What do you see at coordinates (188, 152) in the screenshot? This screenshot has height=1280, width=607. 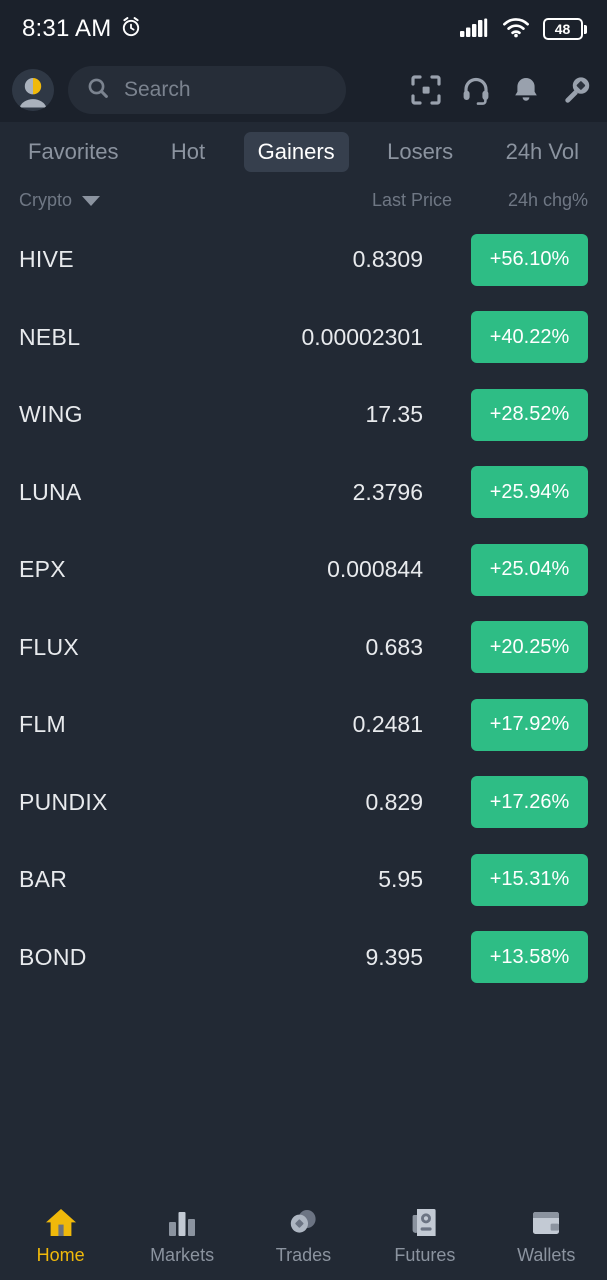 I see `tab-hot: Hot` at bounding box center [188, 152].